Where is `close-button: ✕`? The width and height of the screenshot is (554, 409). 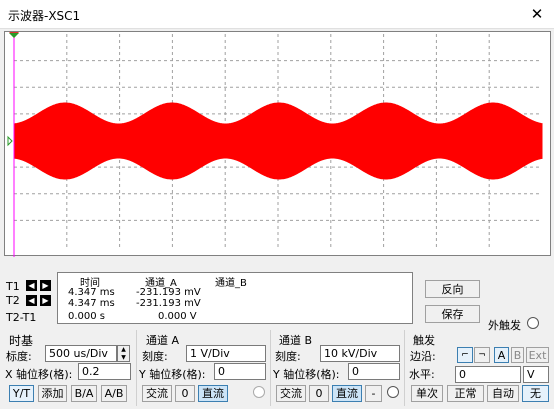 close-button: ✕ is located at coordinates (537, 14).